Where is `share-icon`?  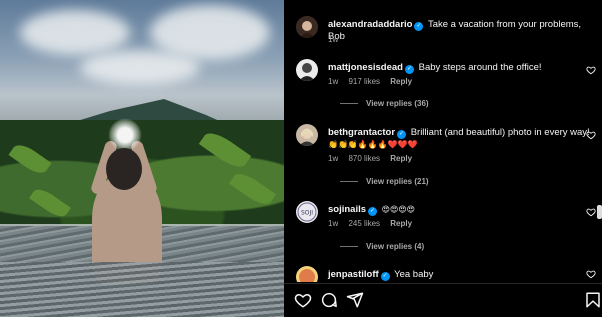
share-icon is located at coordinates (355, 300).